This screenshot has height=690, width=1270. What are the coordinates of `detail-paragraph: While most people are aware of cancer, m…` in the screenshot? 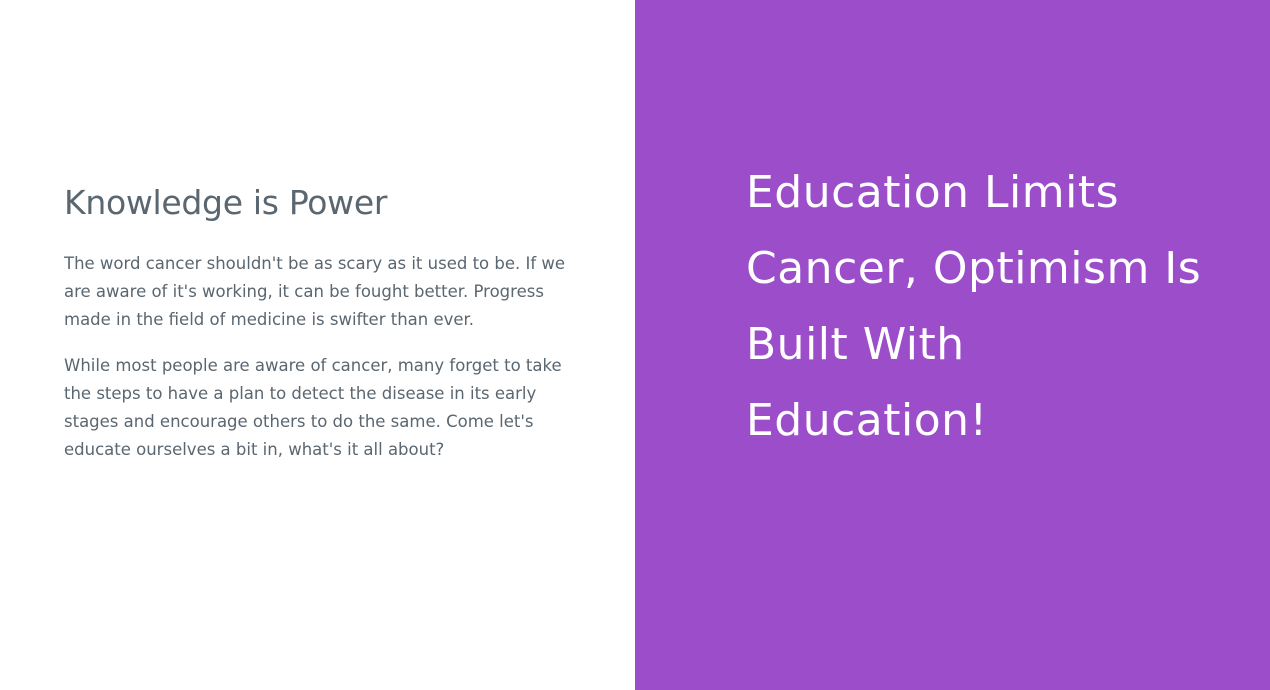 It's located at (313, 407).